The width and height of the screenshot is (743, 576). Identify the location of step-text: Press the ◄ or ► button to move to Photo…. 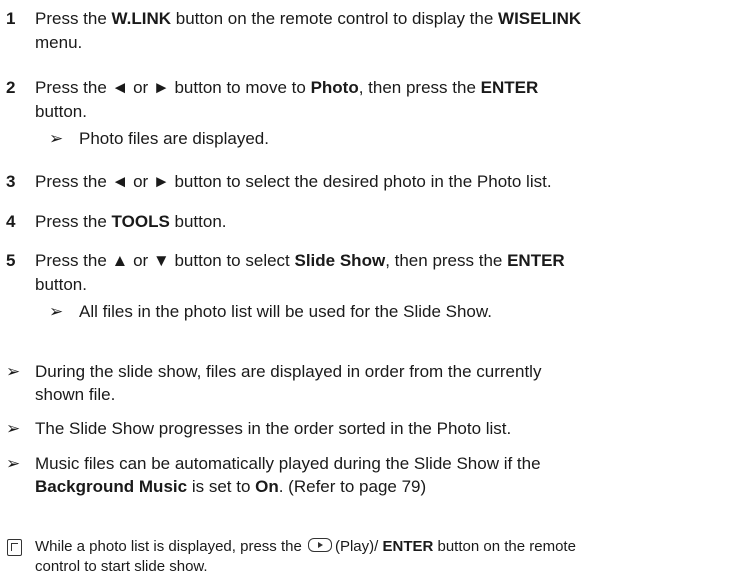
(287, 87).